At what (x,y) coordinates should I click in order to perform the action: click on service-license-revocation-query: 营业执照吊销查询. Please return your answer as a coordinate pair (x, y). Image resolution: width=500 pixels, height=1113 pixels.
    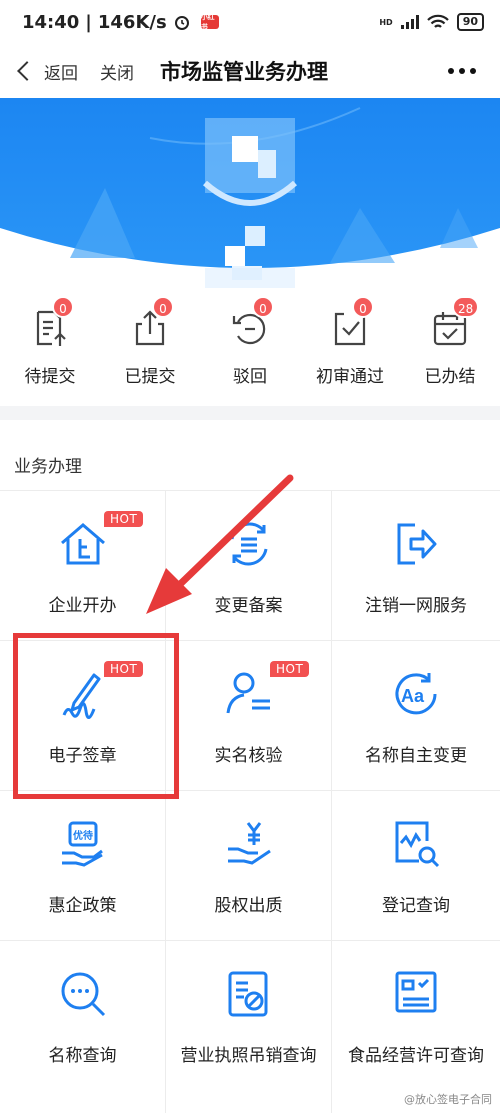
    Looking at the image, I should click on (249, 1026).